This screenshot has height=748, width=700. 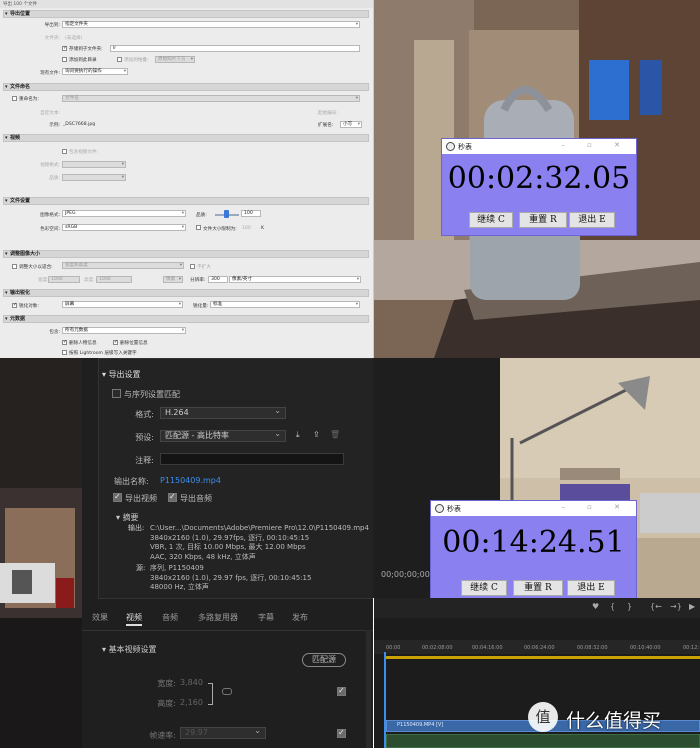 What do you see at coordinates (198, 227) in the screenshot?
I see `limit-size-checkbox` at bounding box center [198, 227].